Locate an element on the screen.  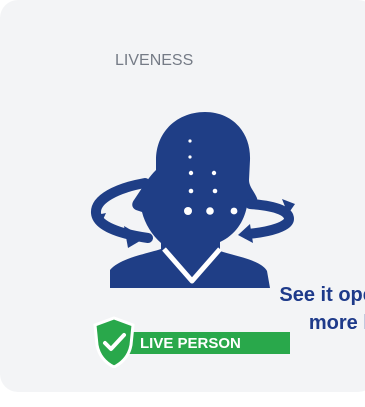
live-person-badge: LIVE PERSON is located at coordinates (190, 342).